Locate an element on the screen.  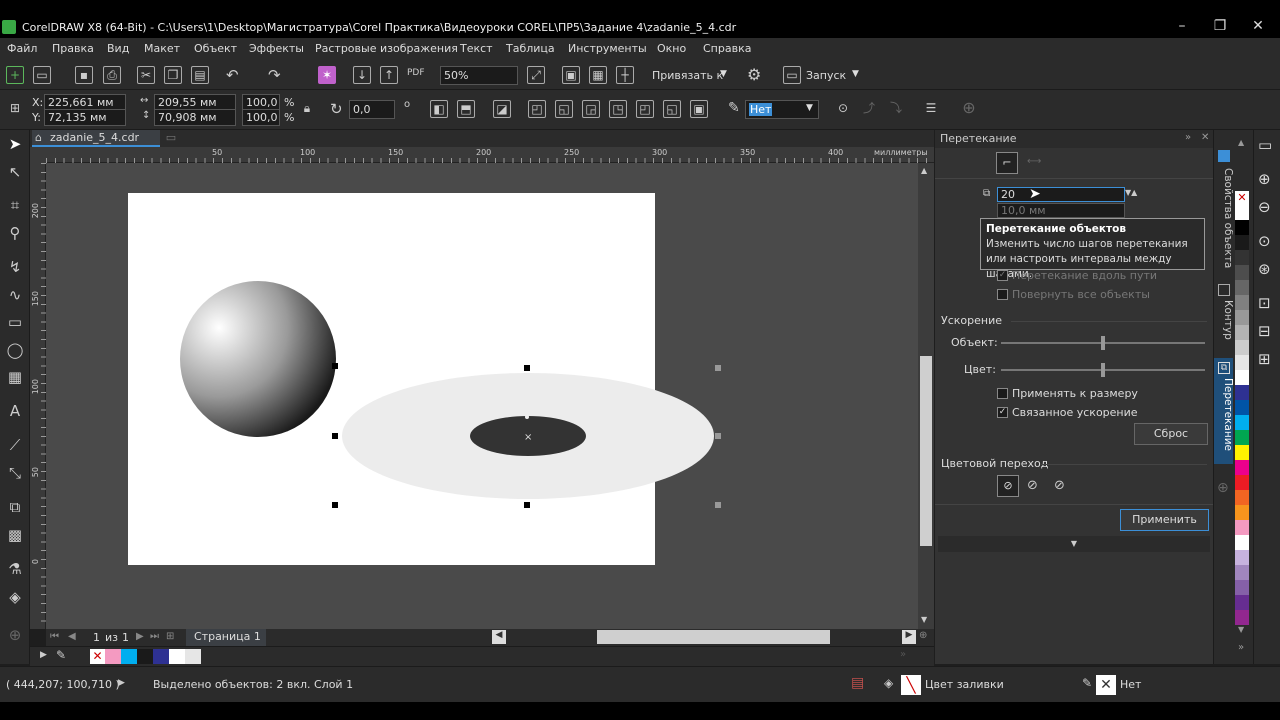
scale-y-field: 100,0 is located at coordinates (261, 117).